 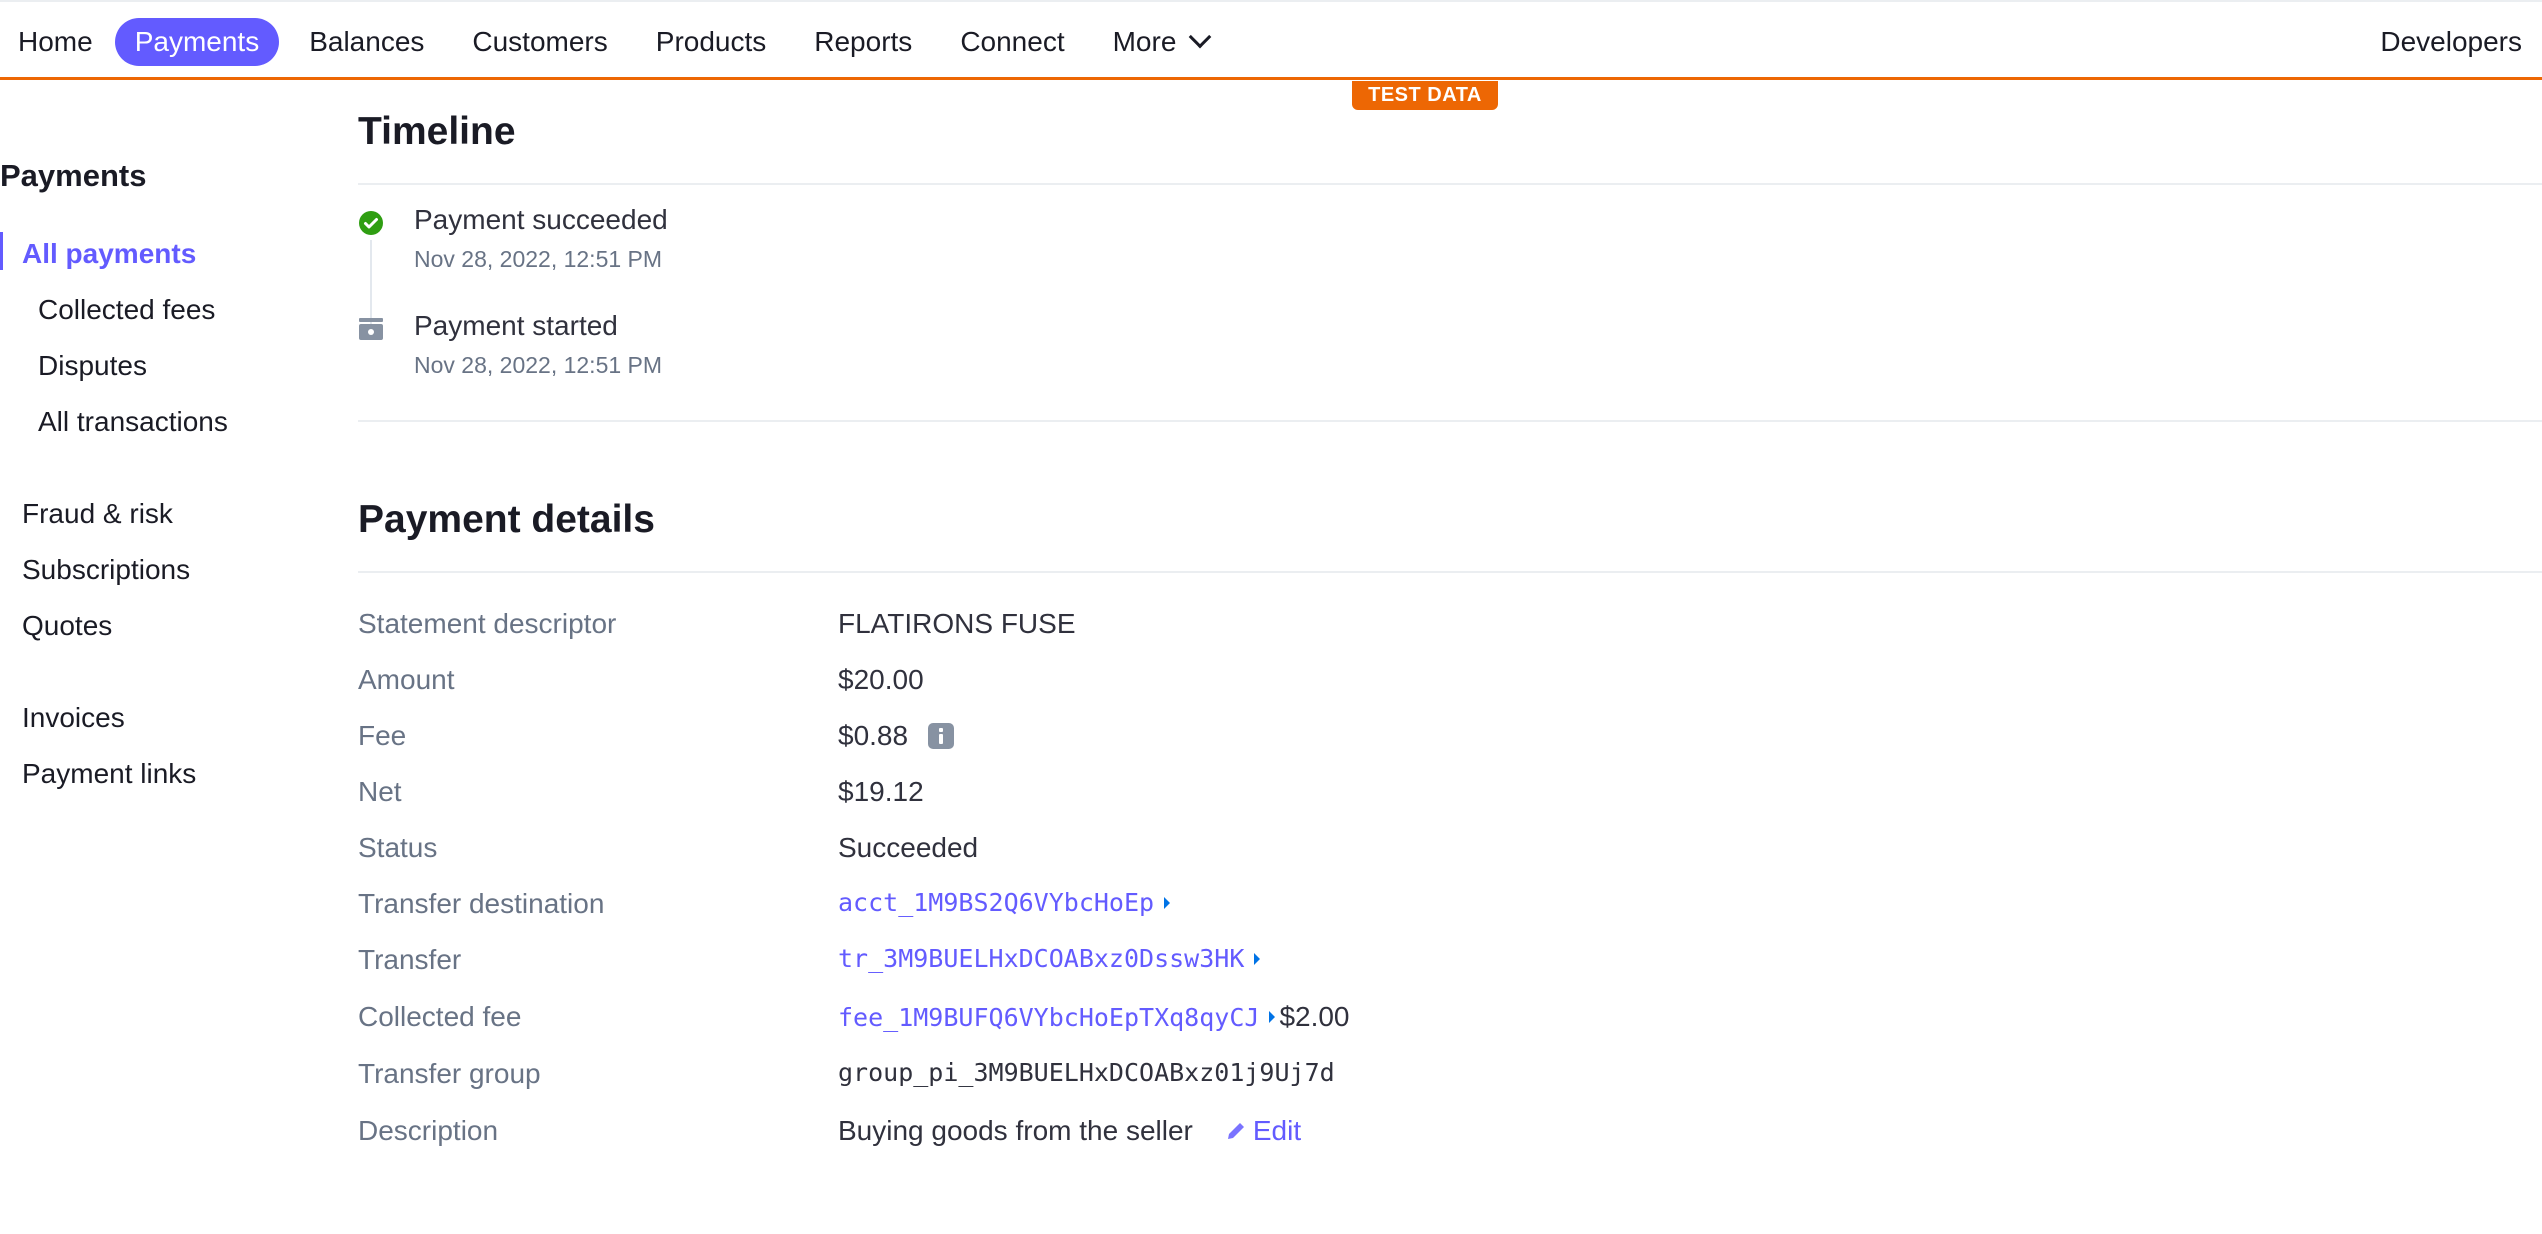 What do you see at coordinates (380, 791) in the screenshot?
I see `detail-label: Net` at bounding box center [380, 791].